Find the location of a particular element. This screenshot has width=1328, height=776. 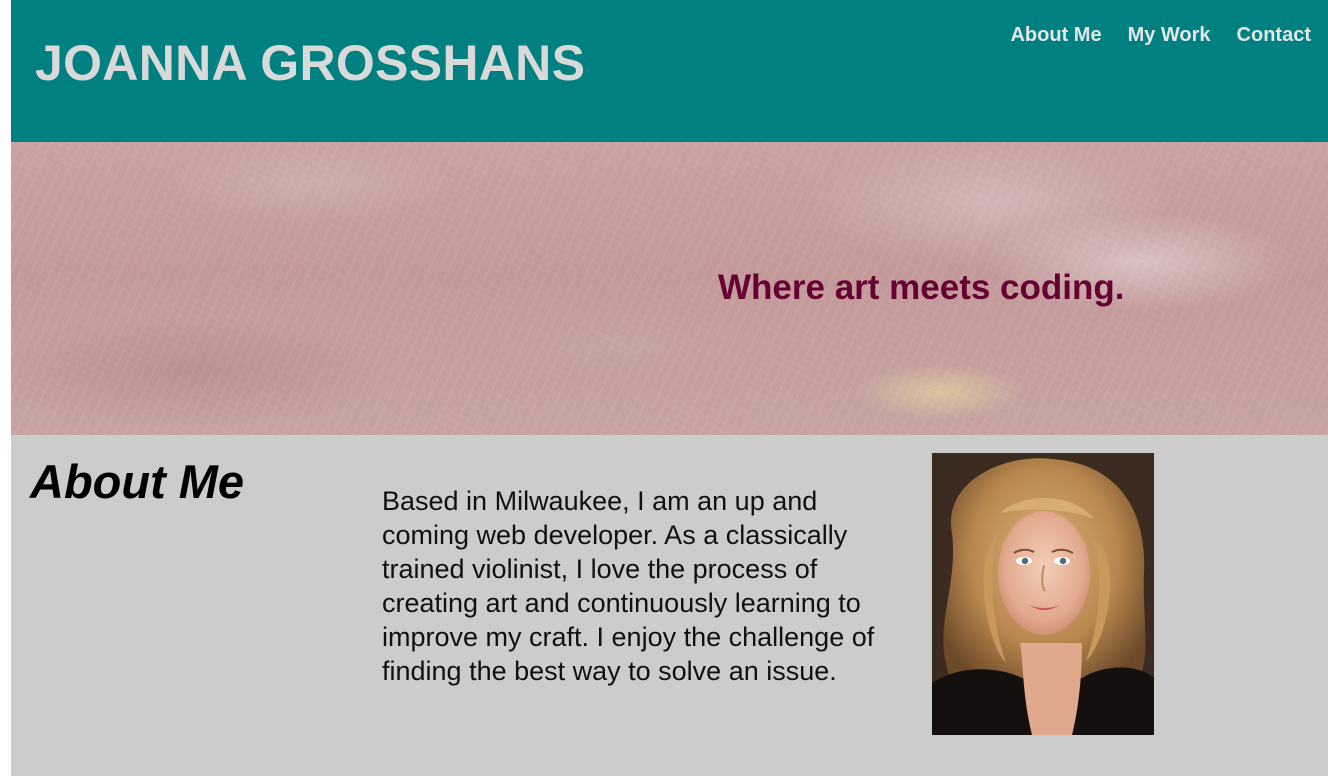

hero-tagline: Where art meets coding. is located at coordinates (921, 287).